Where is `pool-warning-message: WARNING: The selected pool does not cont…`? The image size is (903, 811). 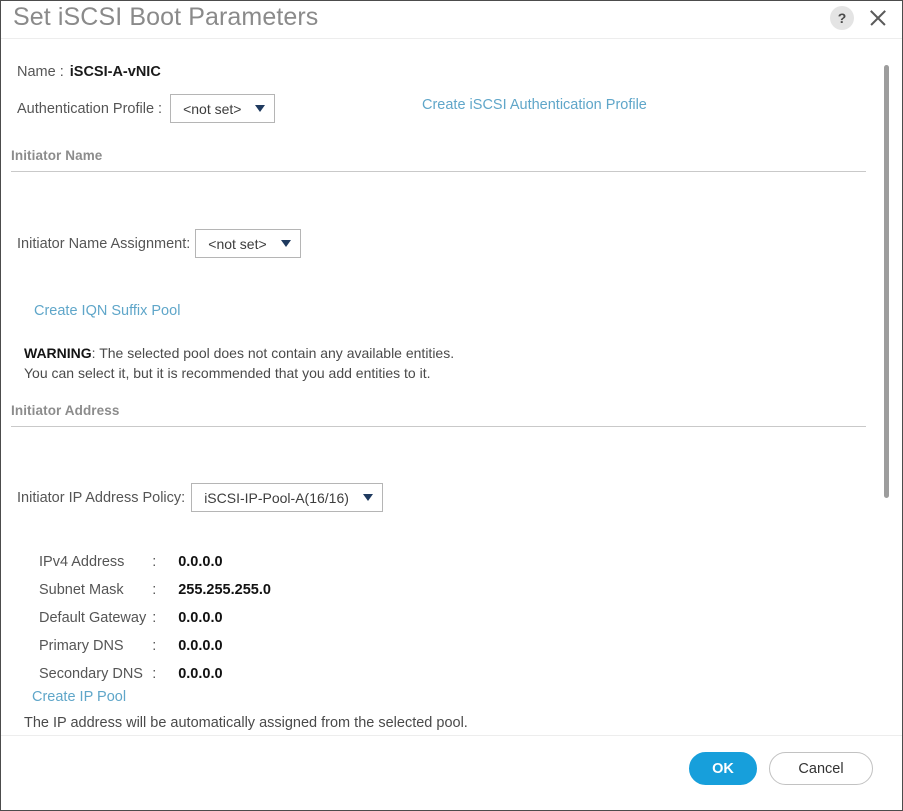 pool-warning-message: WARNING: The selected pool does not cont… is located at coordinates (239, 363).